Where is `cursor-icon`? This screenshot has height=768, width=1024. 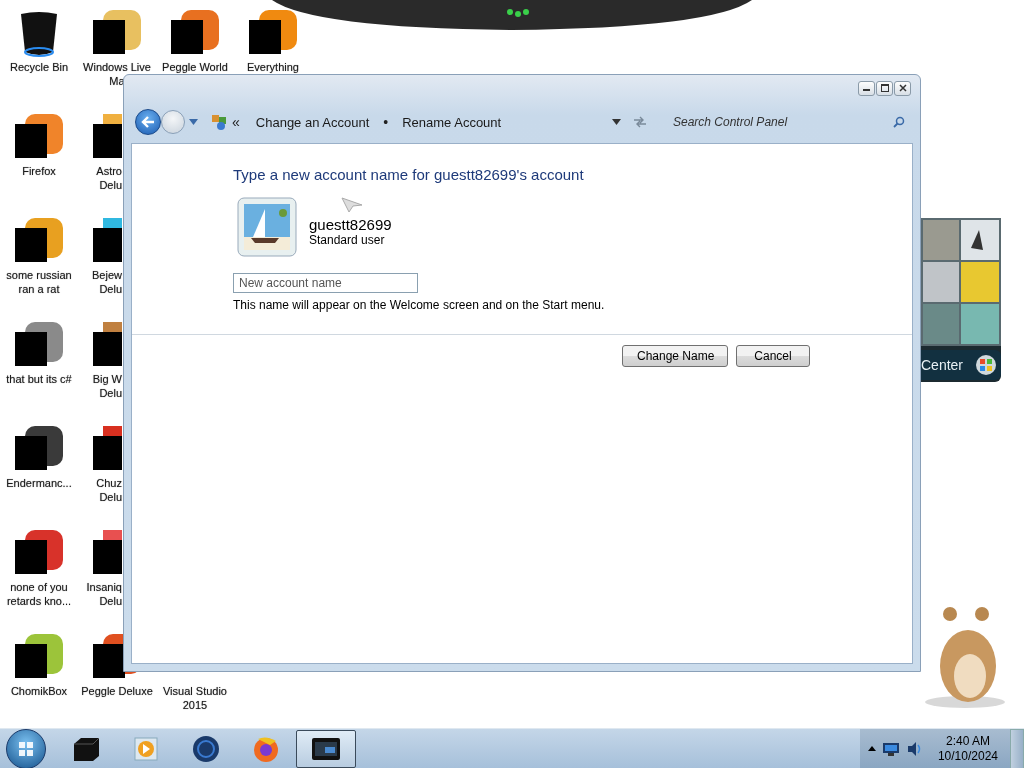 cursor-icon is located at coordinates (352, 205).